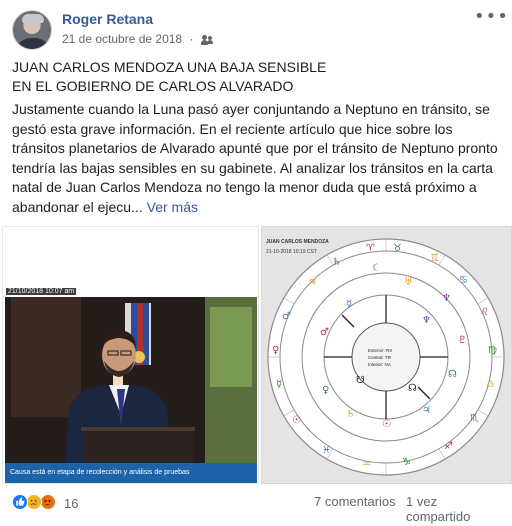 The image size is (512, 526). Describe the element at coordinates (71, 503) in the screenshot. I see `reaction-count: 16` at that location.